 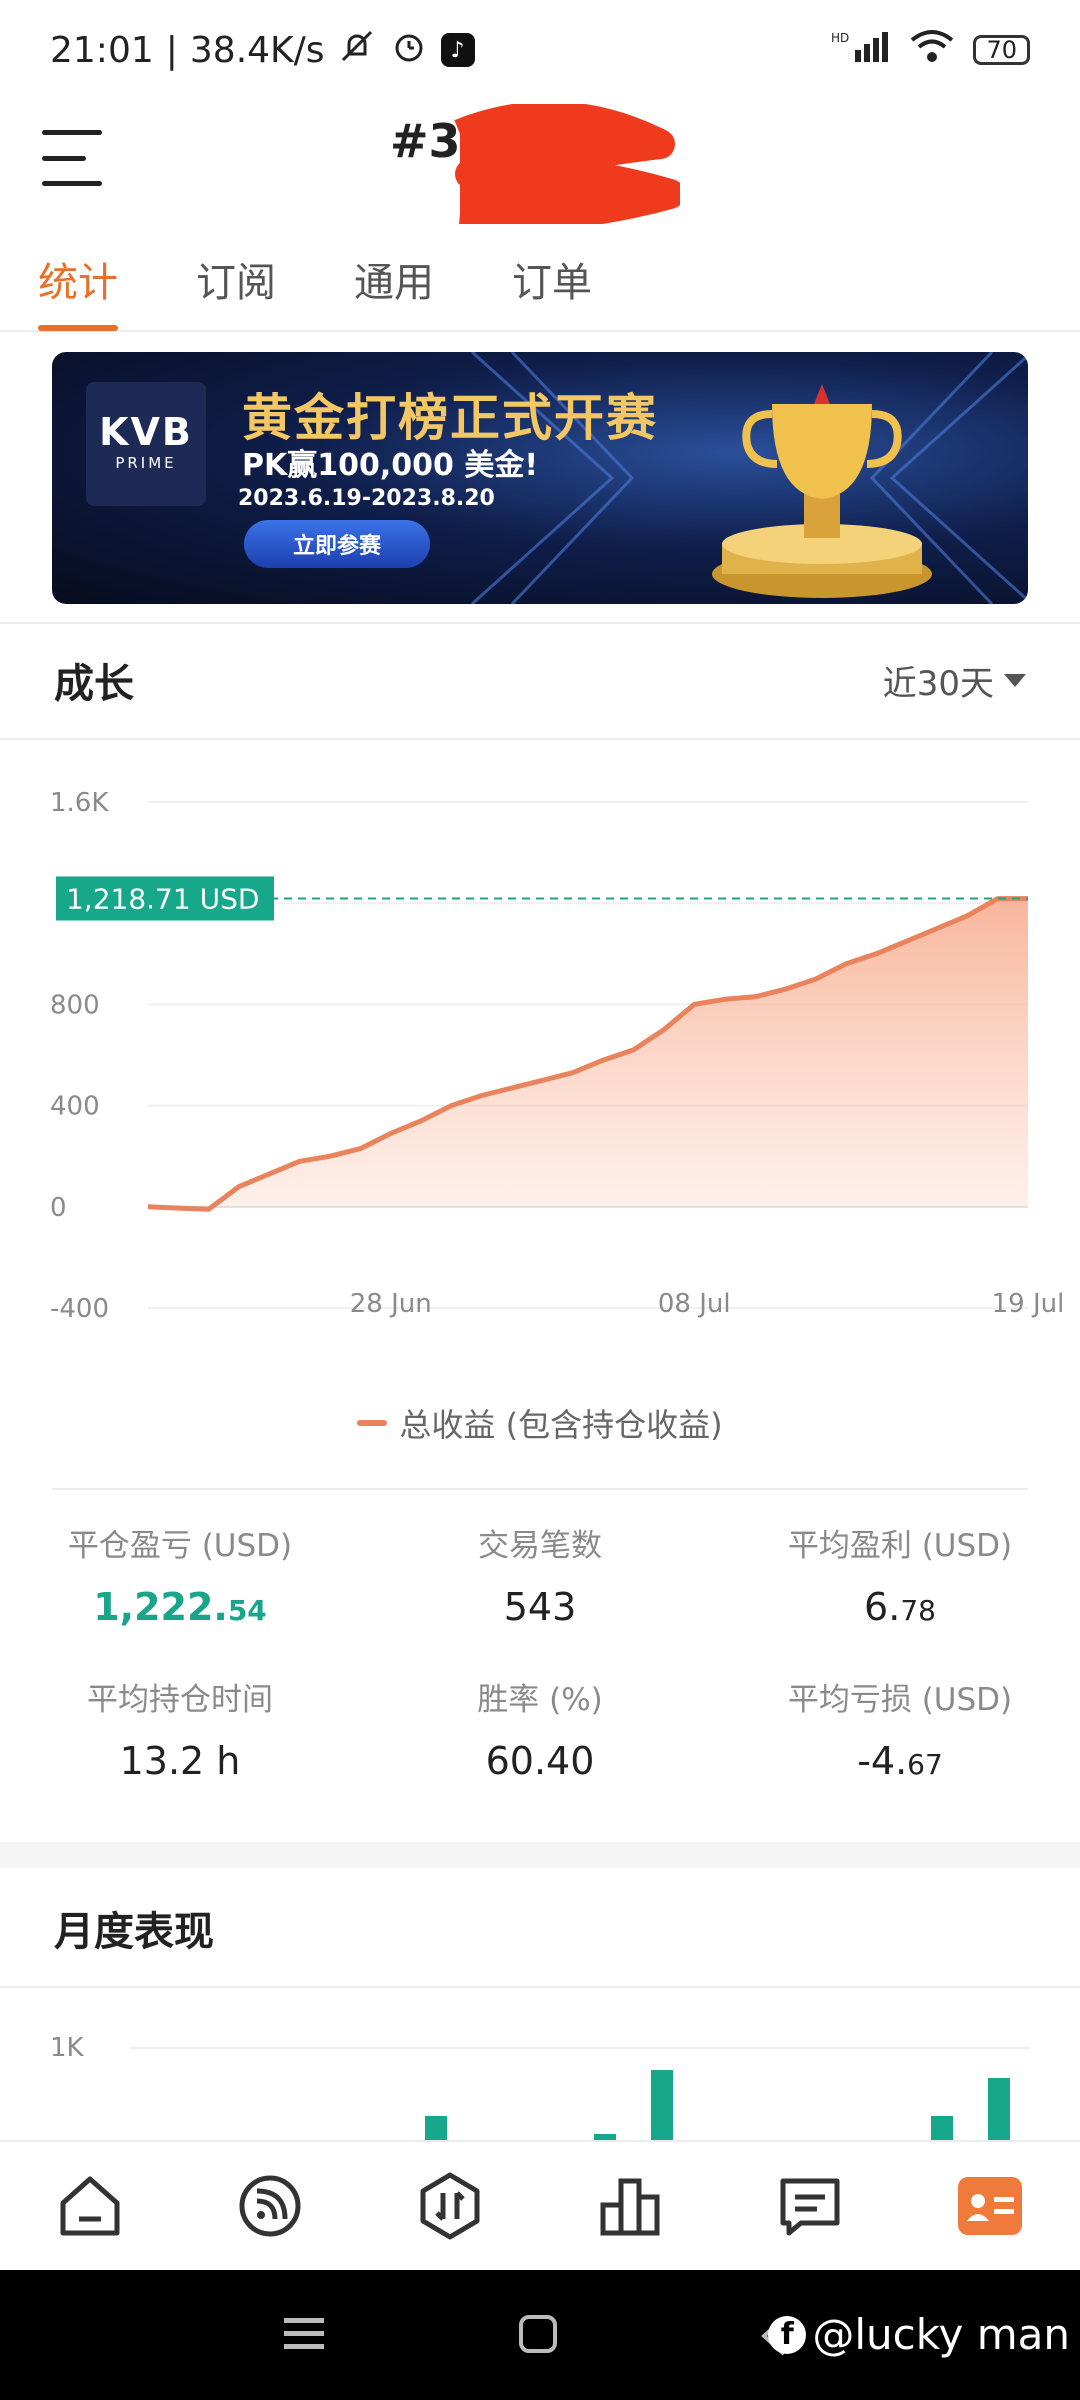 I want to click on monthly-chart: 1K, so click(x=540, y=2070).